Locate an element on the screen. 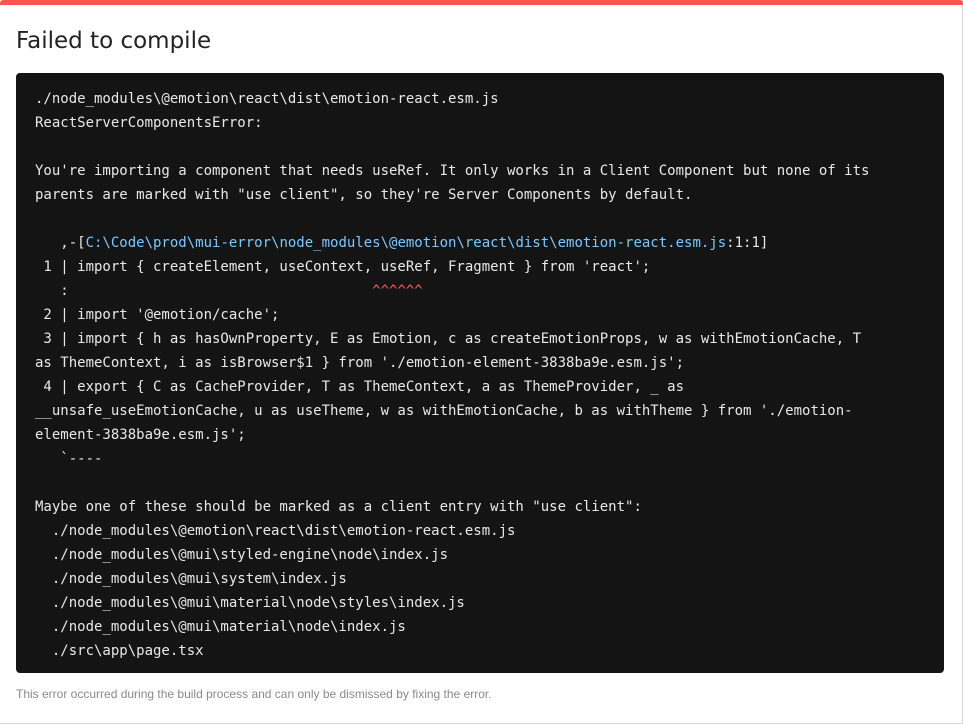  terminal-line: ./src\app\page.tsx is located at coordinates (119, 651).